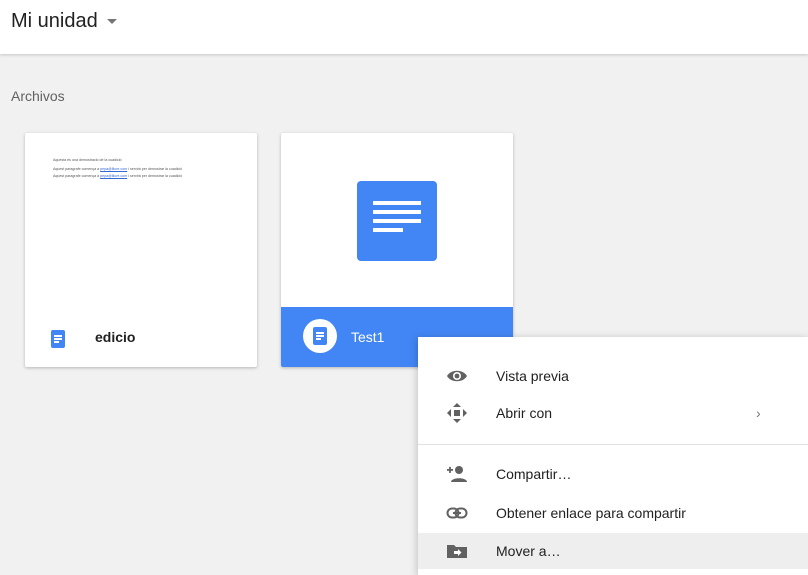 The image size is (808, 575). Describe the element at coordinates (613, 444) in the screenshot. I see `menu-divider` at that location.